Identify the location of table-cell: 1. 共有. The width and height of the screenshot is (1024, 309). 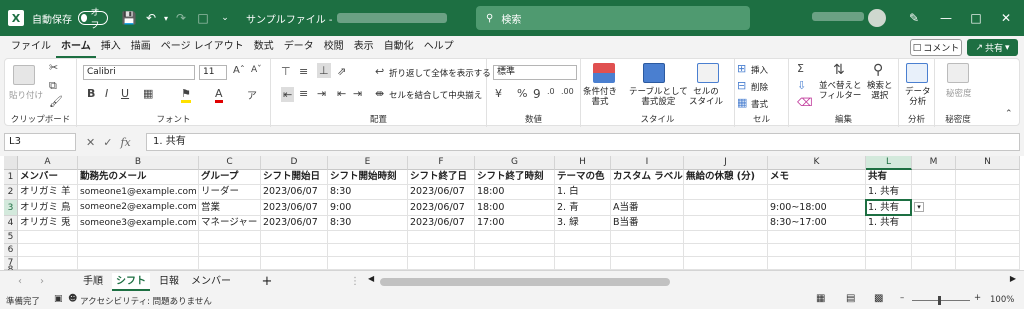
(889, 223).